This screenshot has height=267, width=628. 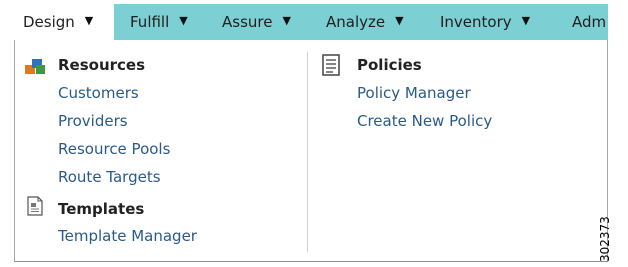 I want to click on menu-admin: Adm, so click(x=589, y=22).